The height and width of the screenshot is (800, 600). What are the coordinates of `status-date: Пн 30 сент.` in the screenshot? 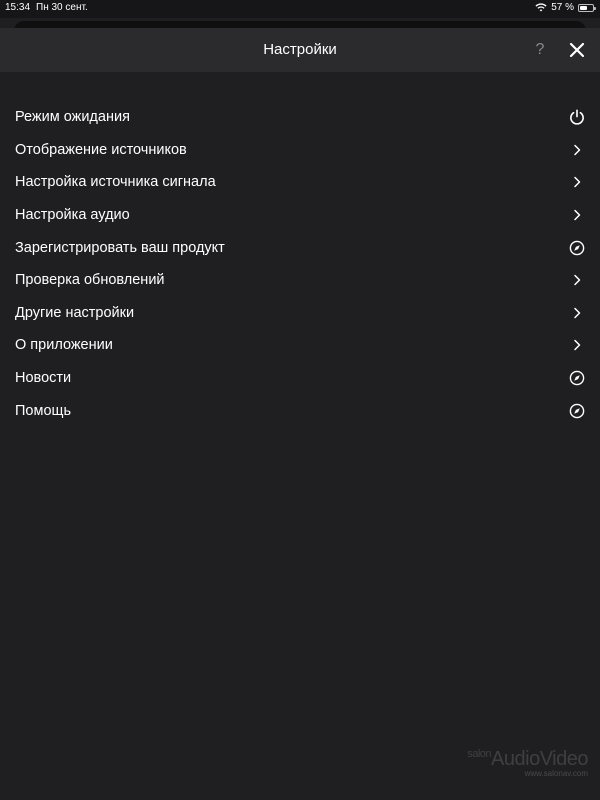 It's located at (62, 7).